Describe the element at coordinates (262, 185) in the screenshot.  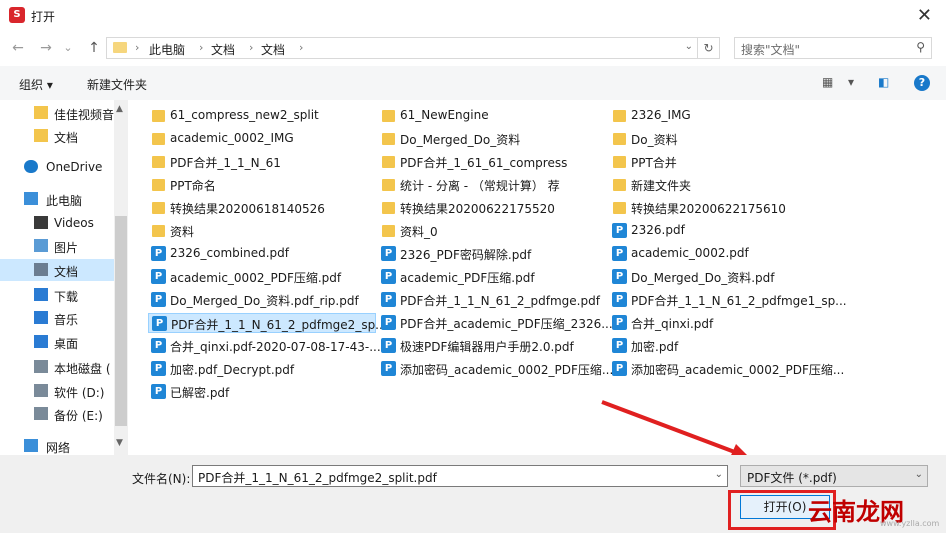
I see `folder-item: PPT命名` at that location.